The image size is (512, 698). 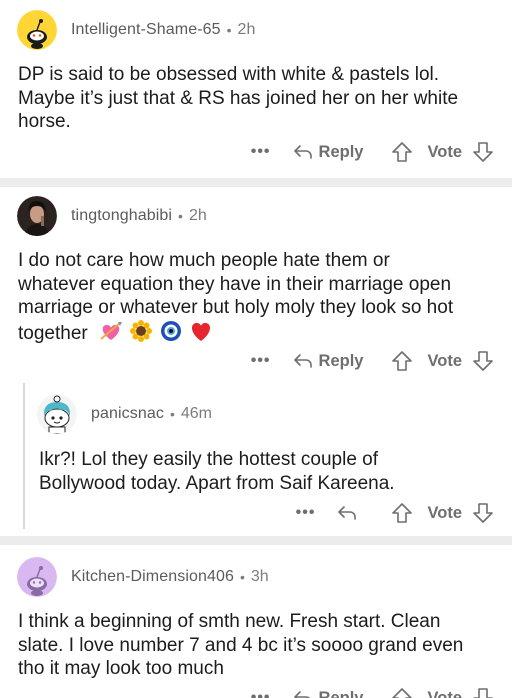 I want to click on author-name: tingtonghabibi, so click(x=121, y=216).